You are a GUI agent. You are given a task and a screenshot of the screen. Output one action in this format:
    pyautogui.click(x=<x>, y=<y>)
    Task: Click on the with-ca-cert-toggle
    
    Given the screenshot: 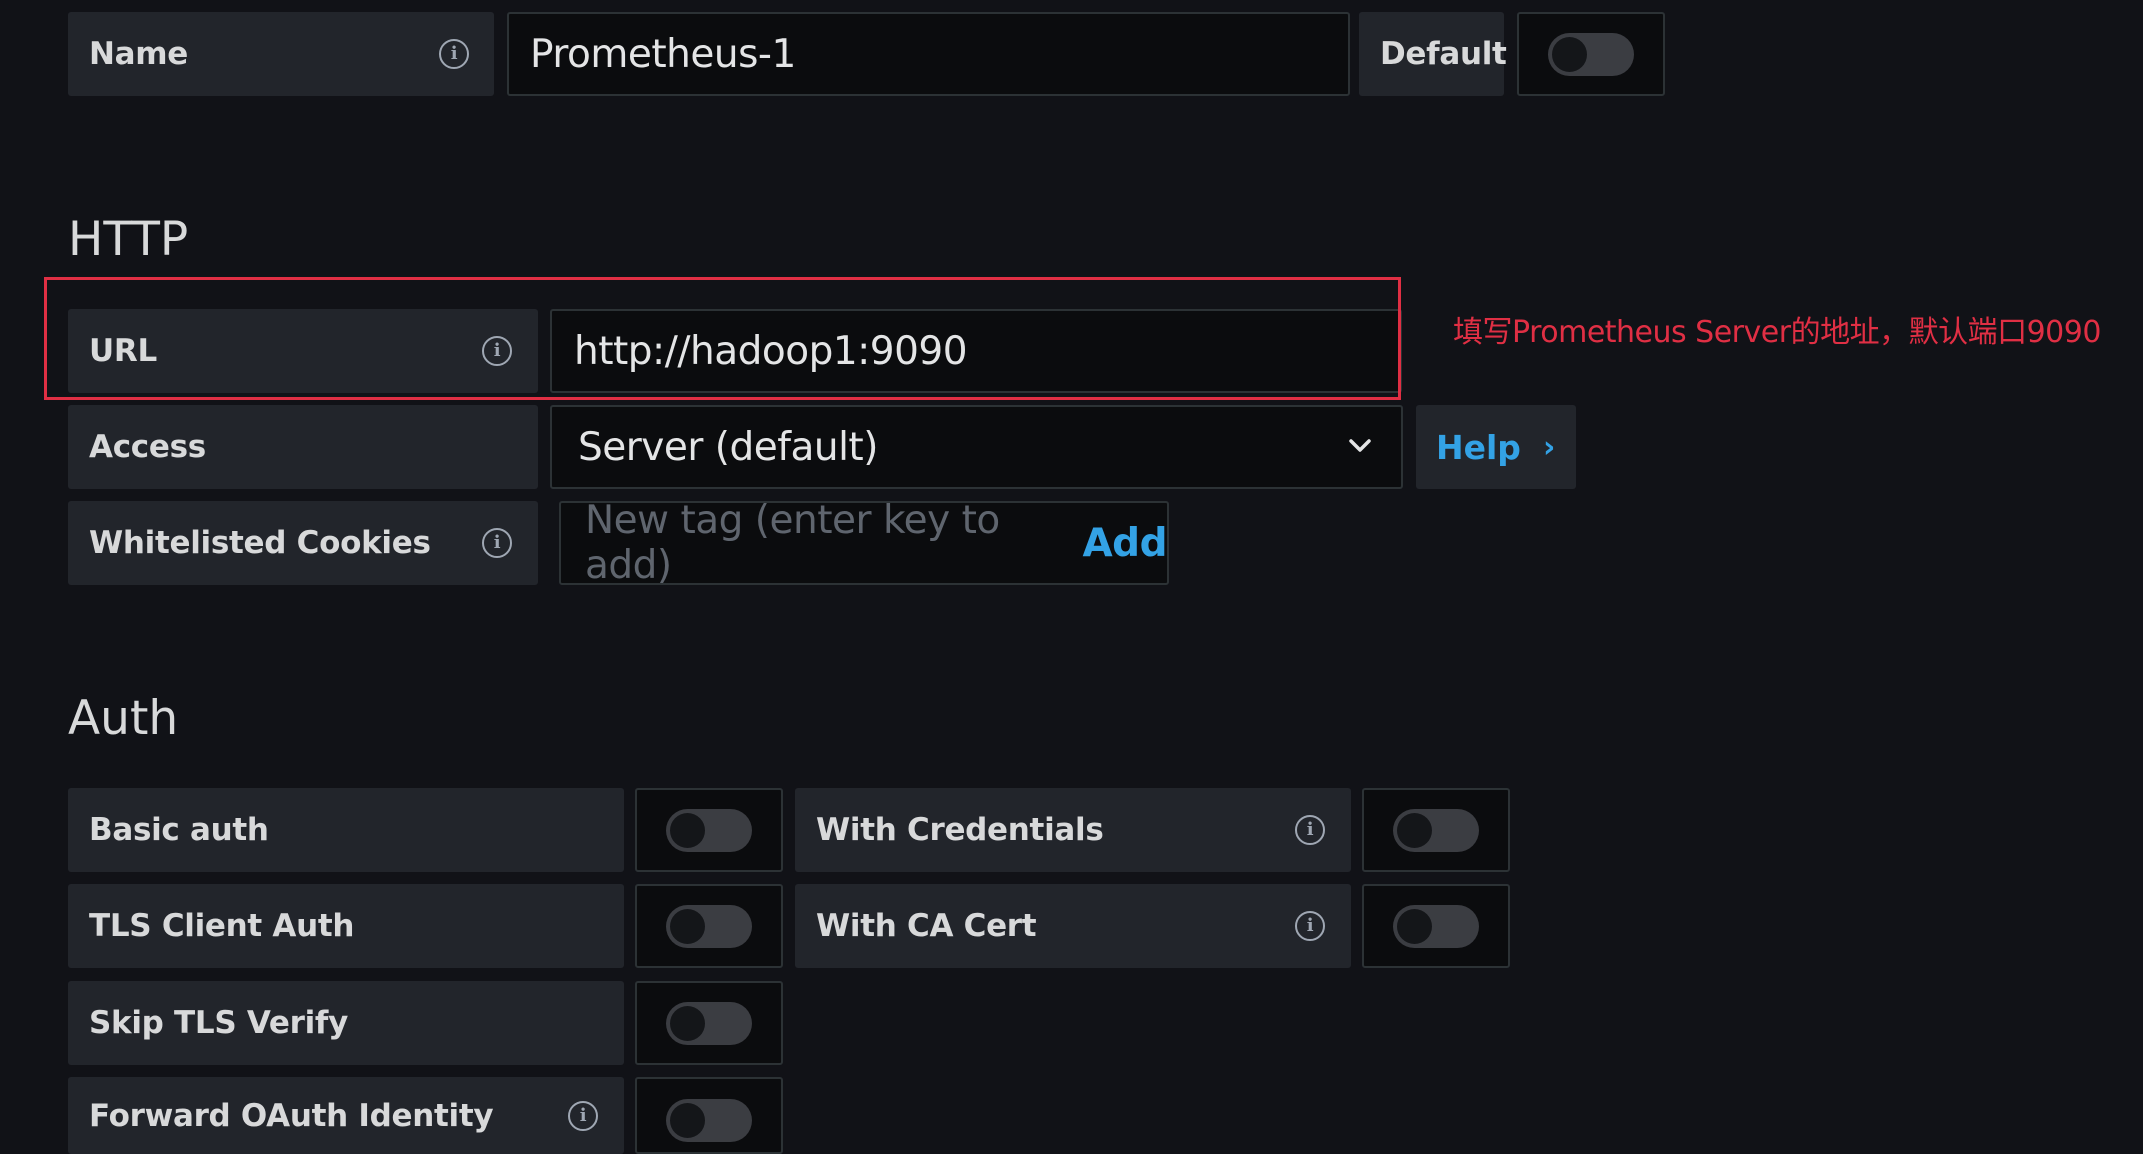 What is the action you would take?
    pyautogui.click(x=1436, y=926)
    